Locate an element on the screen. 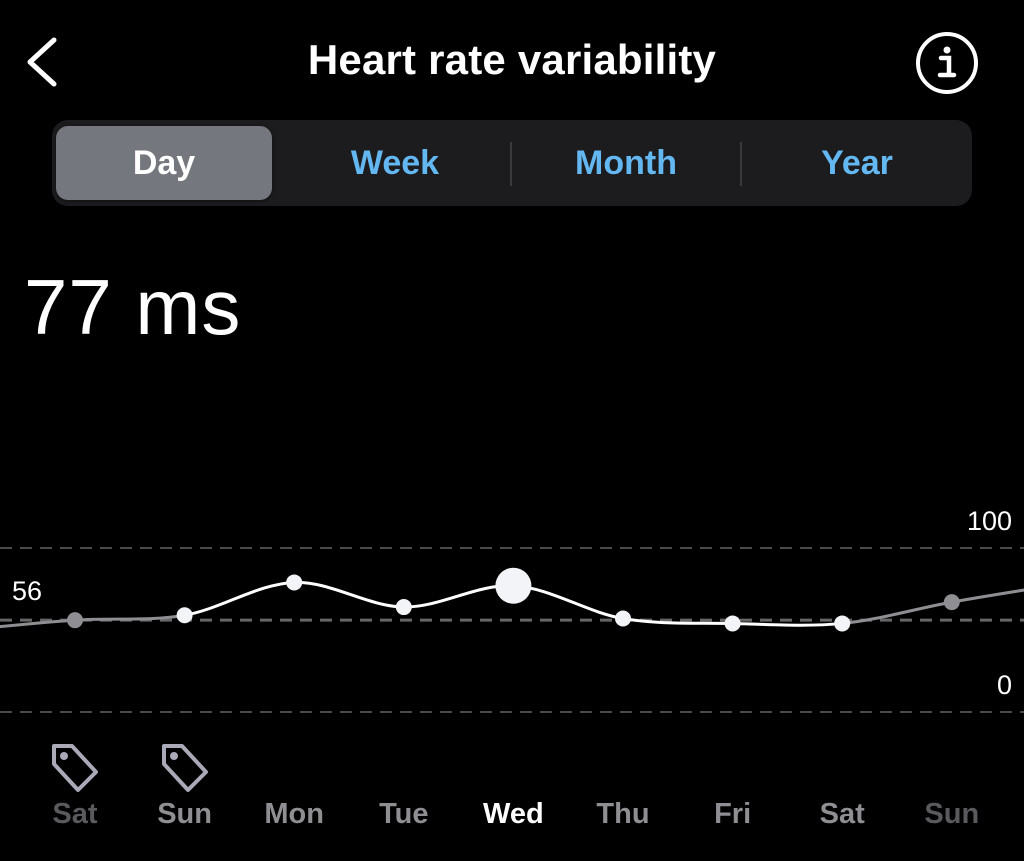 The width and height of the screenshot is (1024, 861). info-button is located at coordinates (947, 63).